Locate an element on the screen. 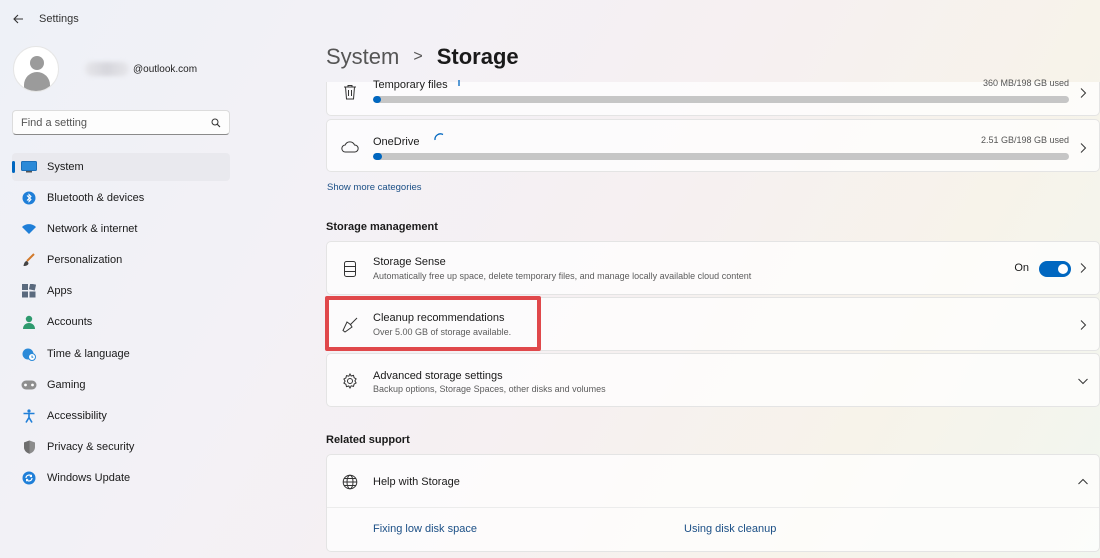 The width and height of the screenshot is (1100, 558). profile-area: @outlook.com is located at coordinates (105, 69).